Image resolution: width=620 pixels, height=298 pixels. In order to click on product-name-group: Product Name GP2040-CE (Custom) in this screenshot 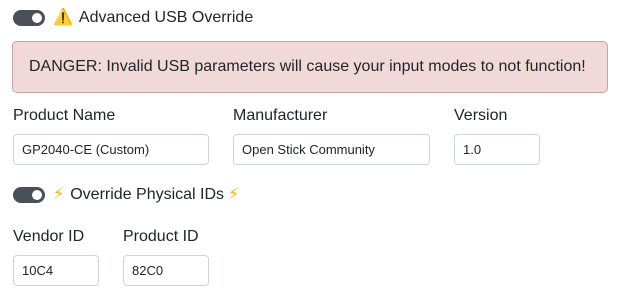, I will do `click(111, 135)`.